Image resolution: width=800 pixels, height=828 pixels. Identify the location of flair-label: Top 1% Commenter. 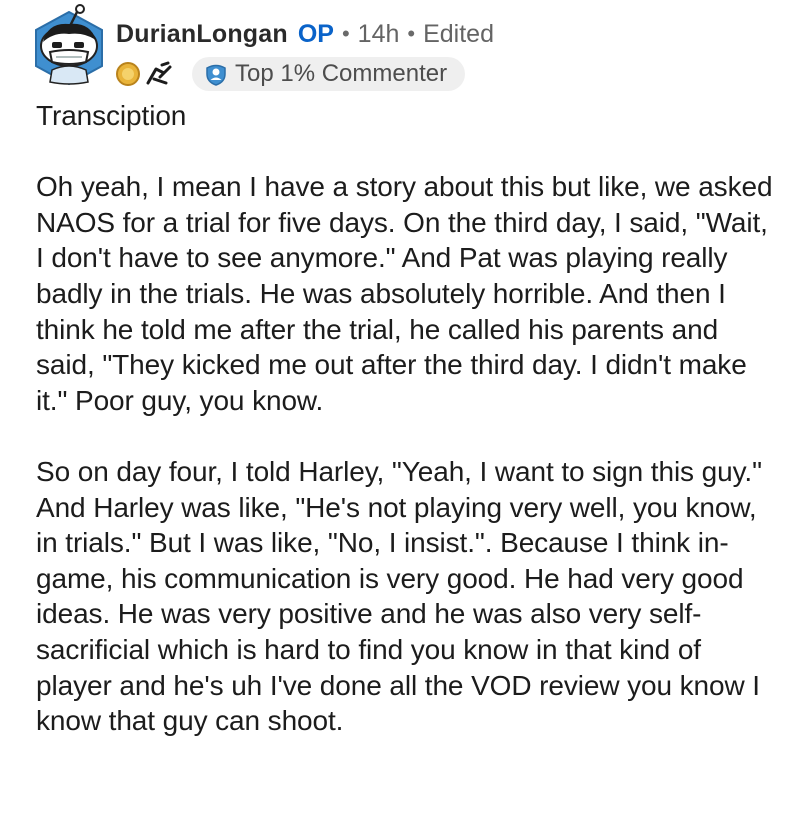
(341, 73).